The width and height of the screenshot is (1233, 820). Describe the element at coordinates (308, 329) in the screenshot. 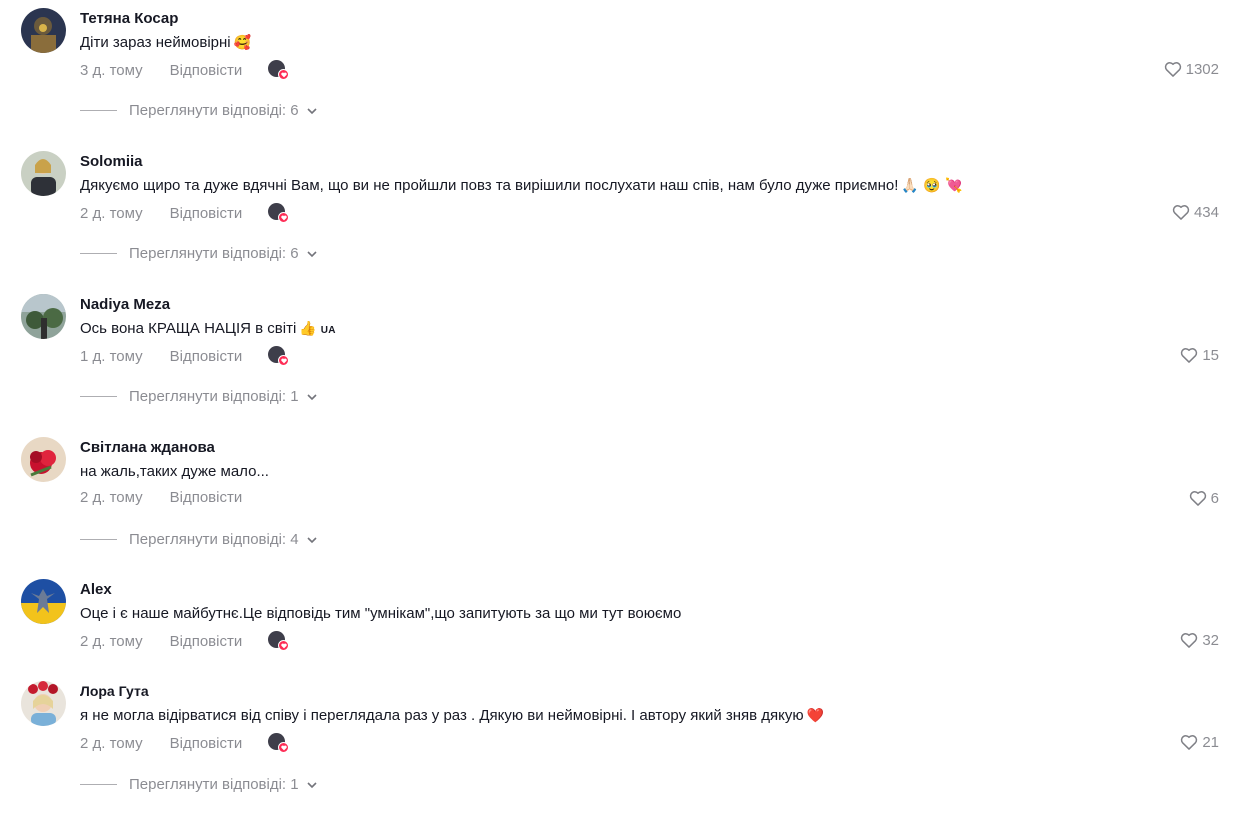

I see `emoji: 👍` at that location.